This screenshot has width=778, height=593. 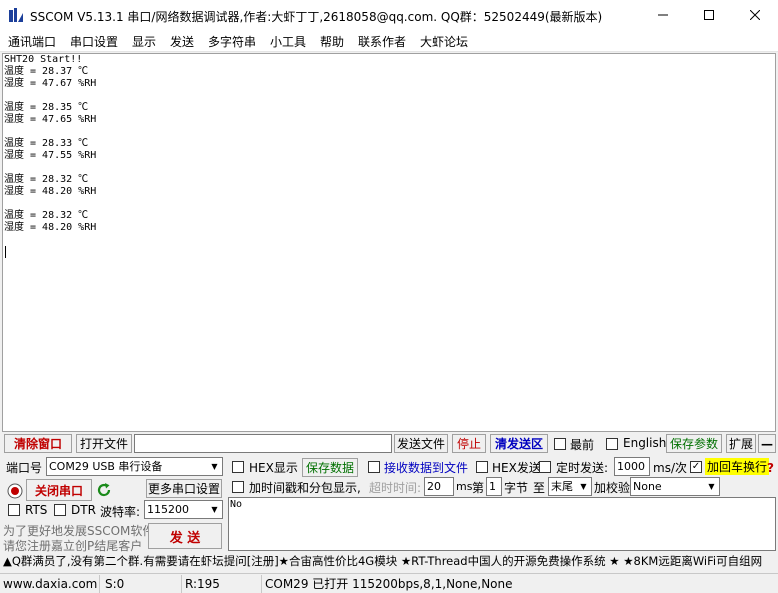 What do you see at coordinates (232, 41) in the screenshot?
I see `menu-multi-string: 多字符串` at bounding box center [232, 41].